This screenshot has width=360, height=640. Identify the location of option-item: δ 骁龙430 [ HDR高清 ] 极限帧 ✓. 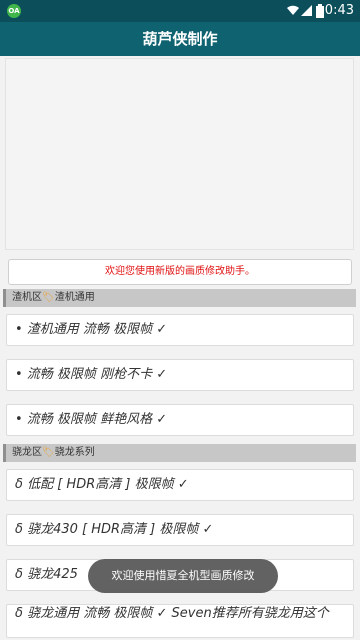
(180, 530).